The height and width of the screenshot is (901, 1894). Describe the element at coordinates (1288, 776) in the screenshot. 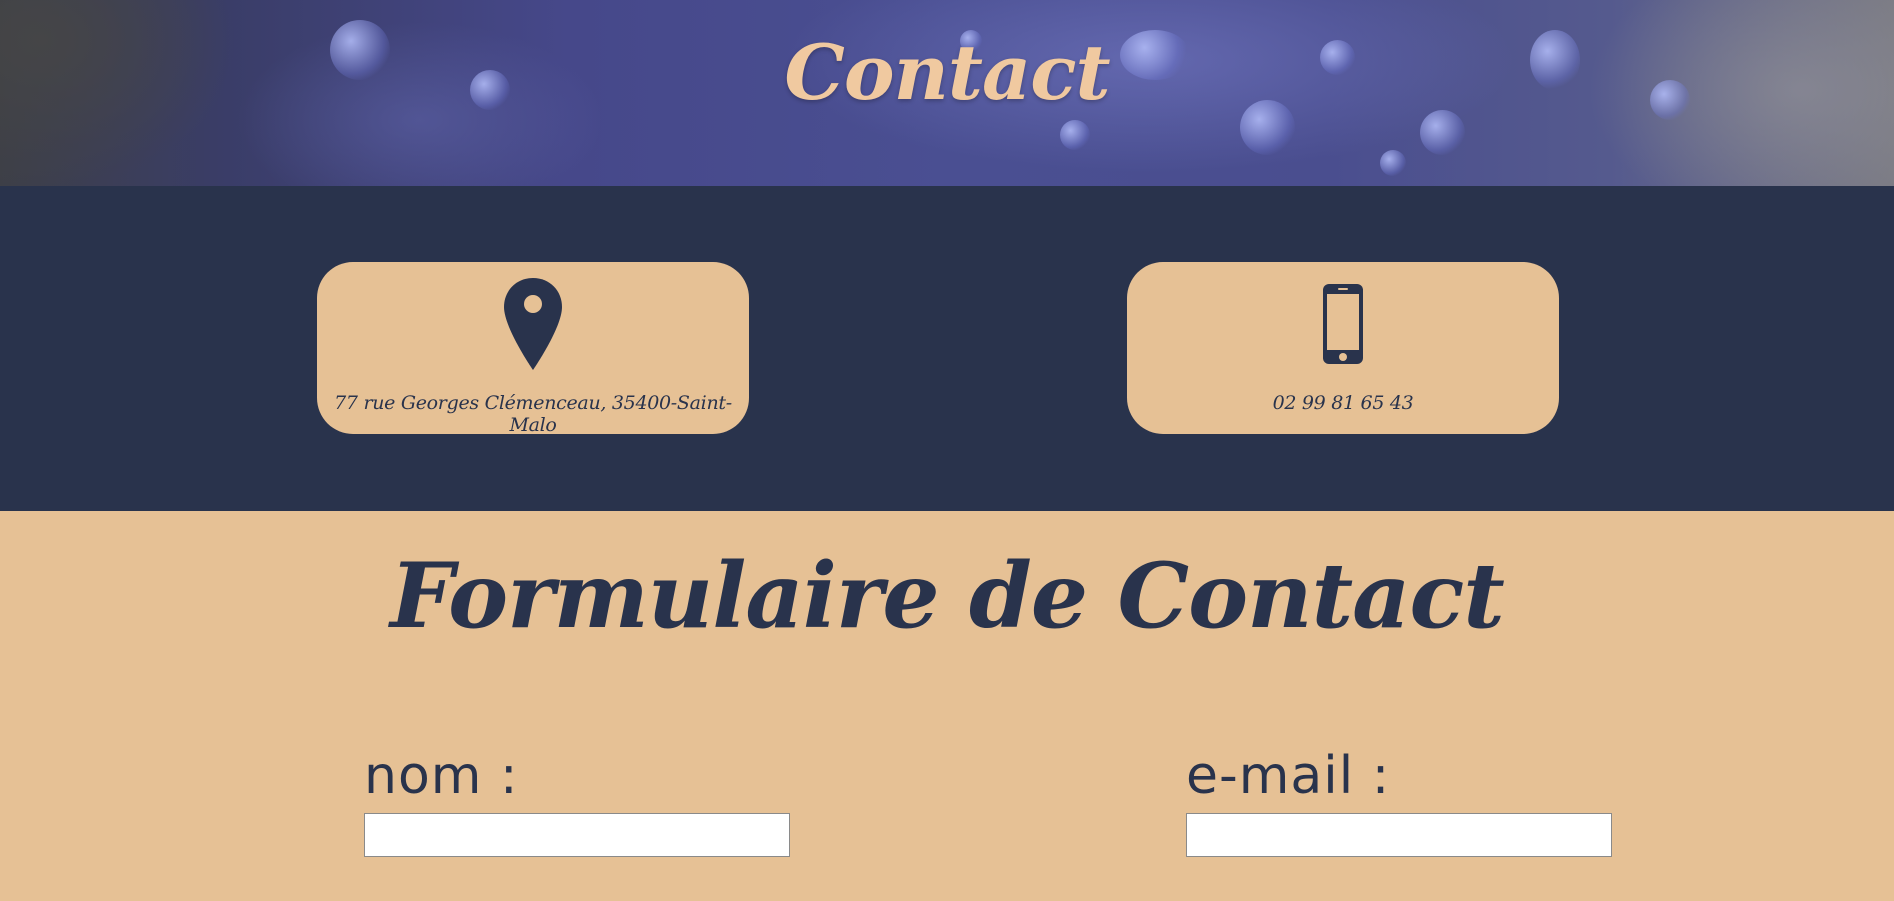

I see `email-label: e-mail :` at that location.